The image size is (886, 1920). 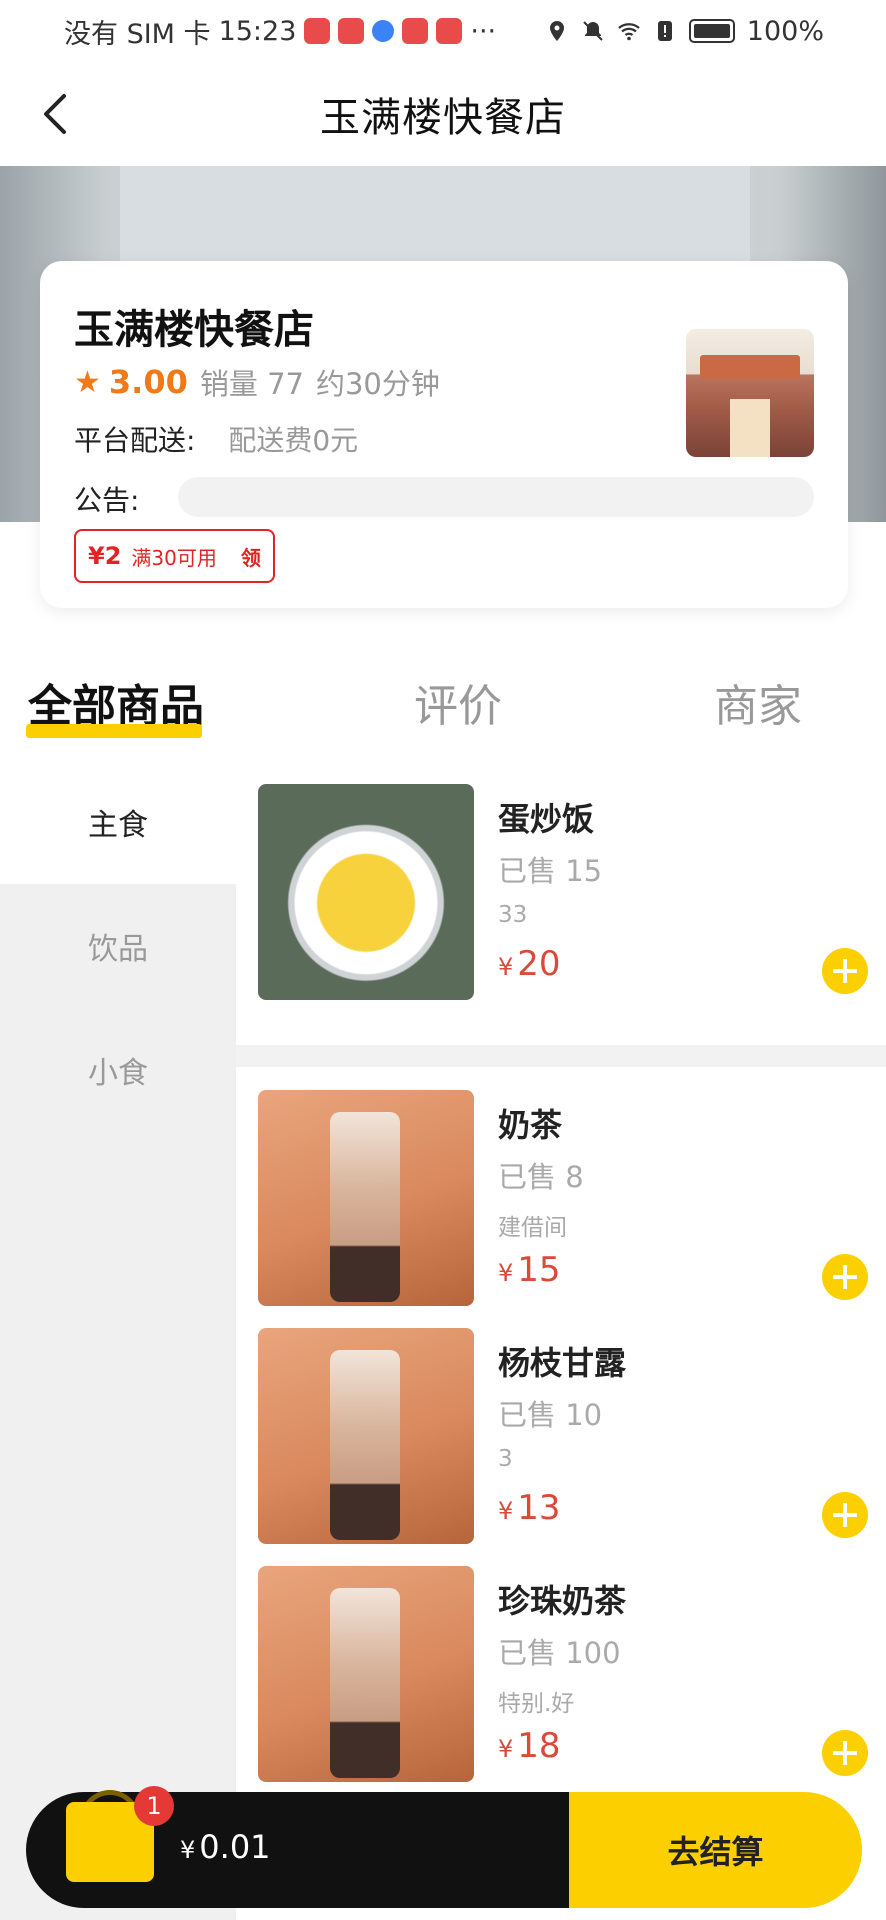 I want to click on product-name: 珍珠奶茶, so click(x=562, y=1601).